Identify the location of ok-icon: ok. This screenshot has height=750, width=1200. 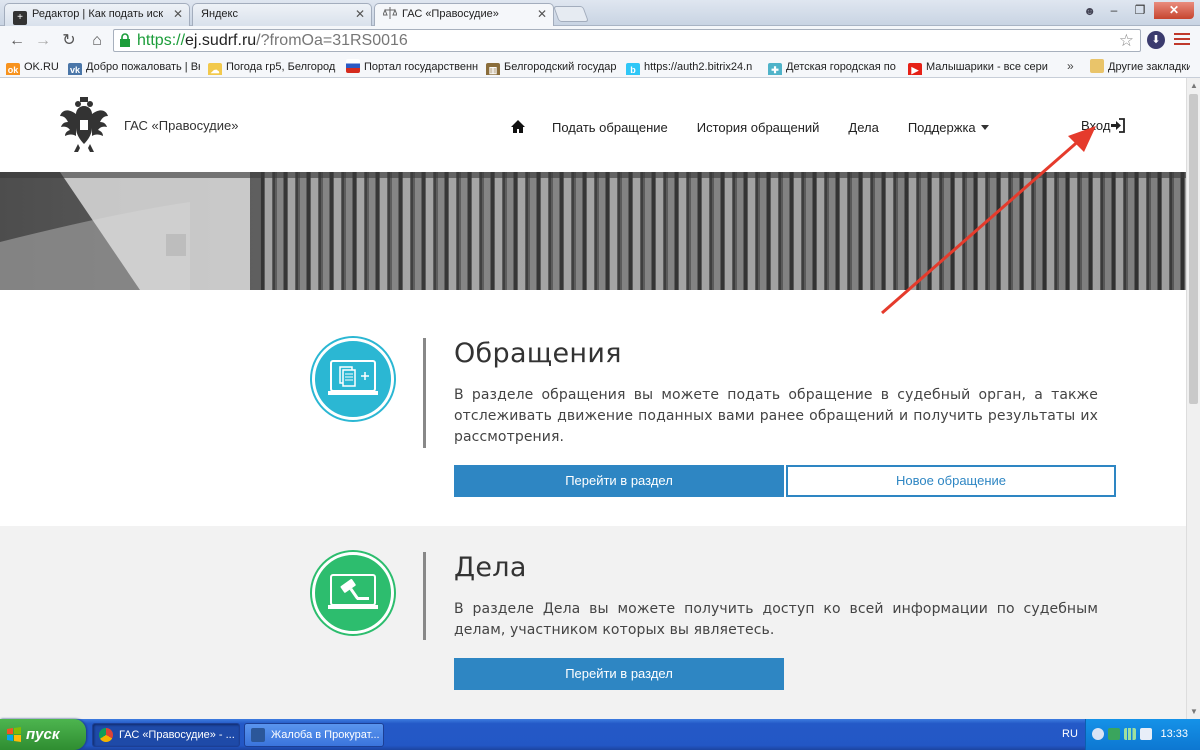
(13, 69).